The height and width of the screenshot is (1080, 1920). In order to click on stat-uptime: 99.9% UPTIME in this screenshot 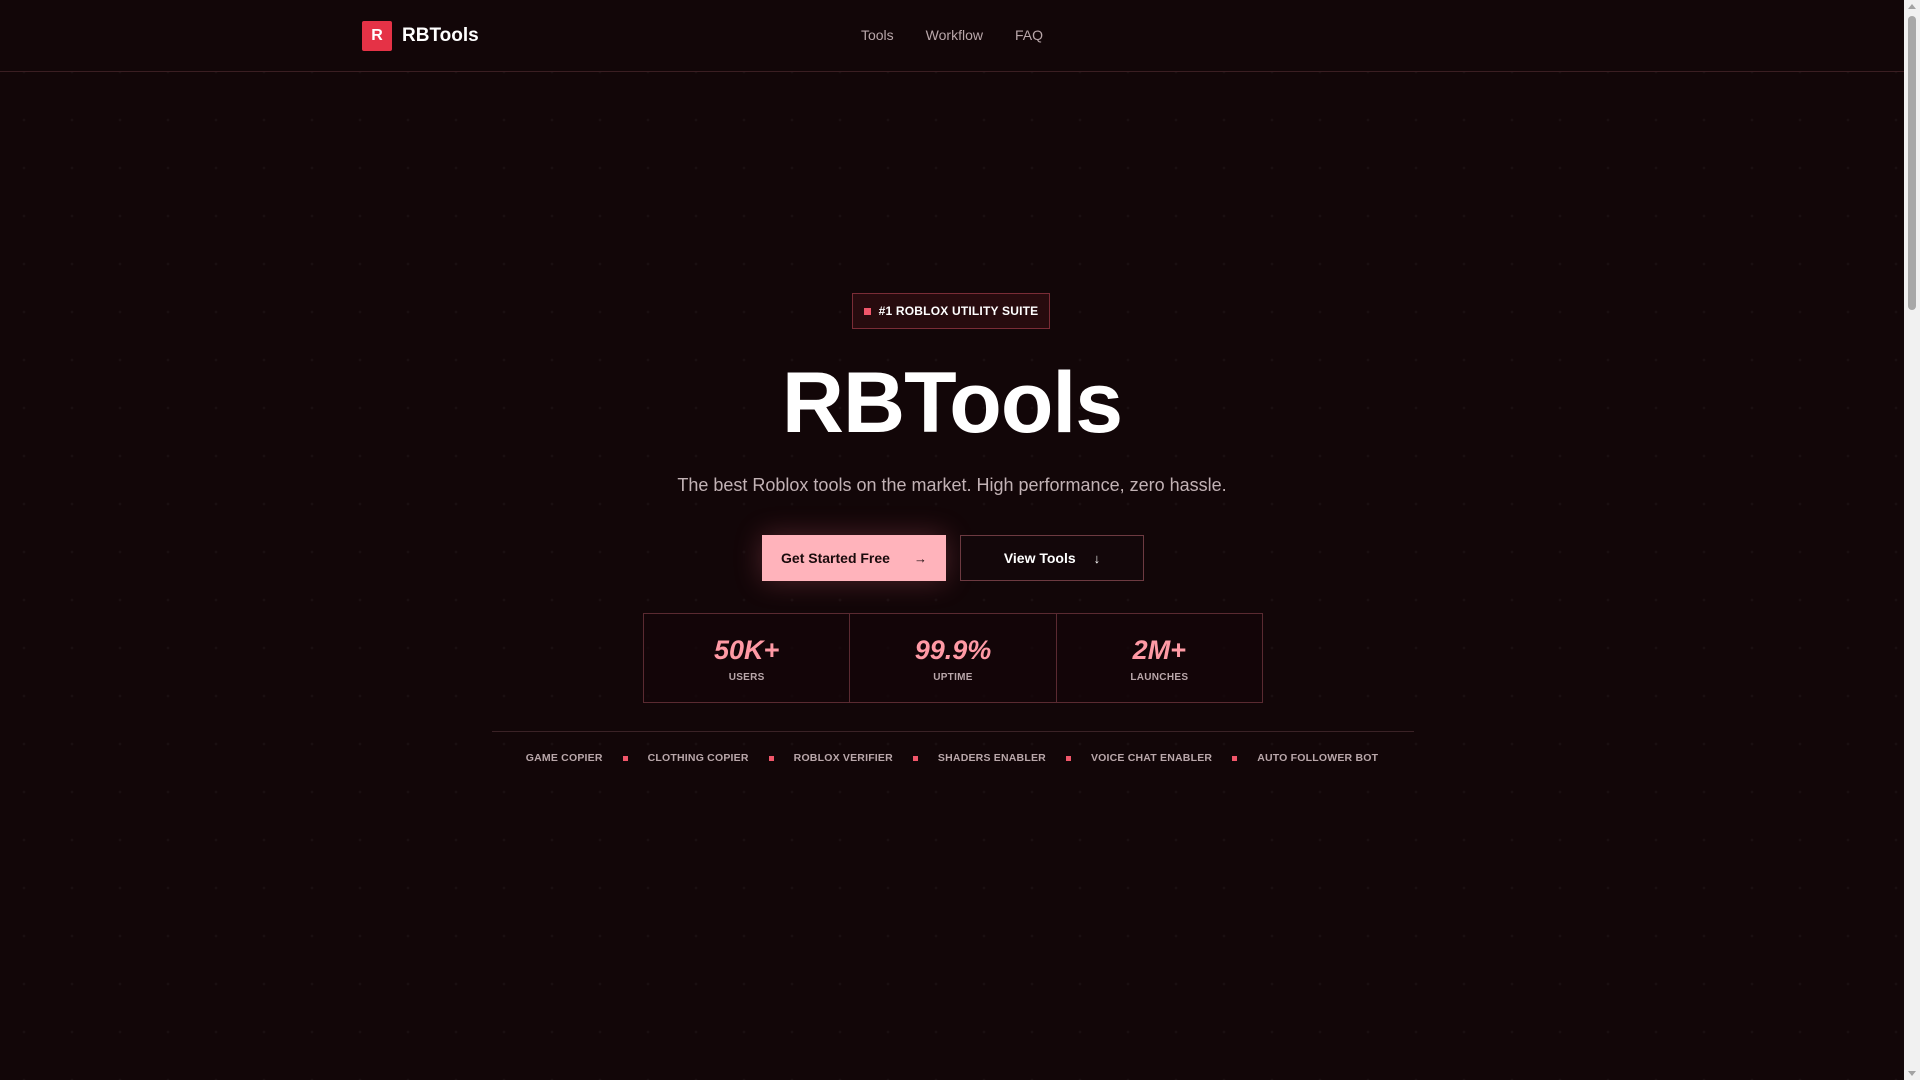, I will do `click(953, 658)`.